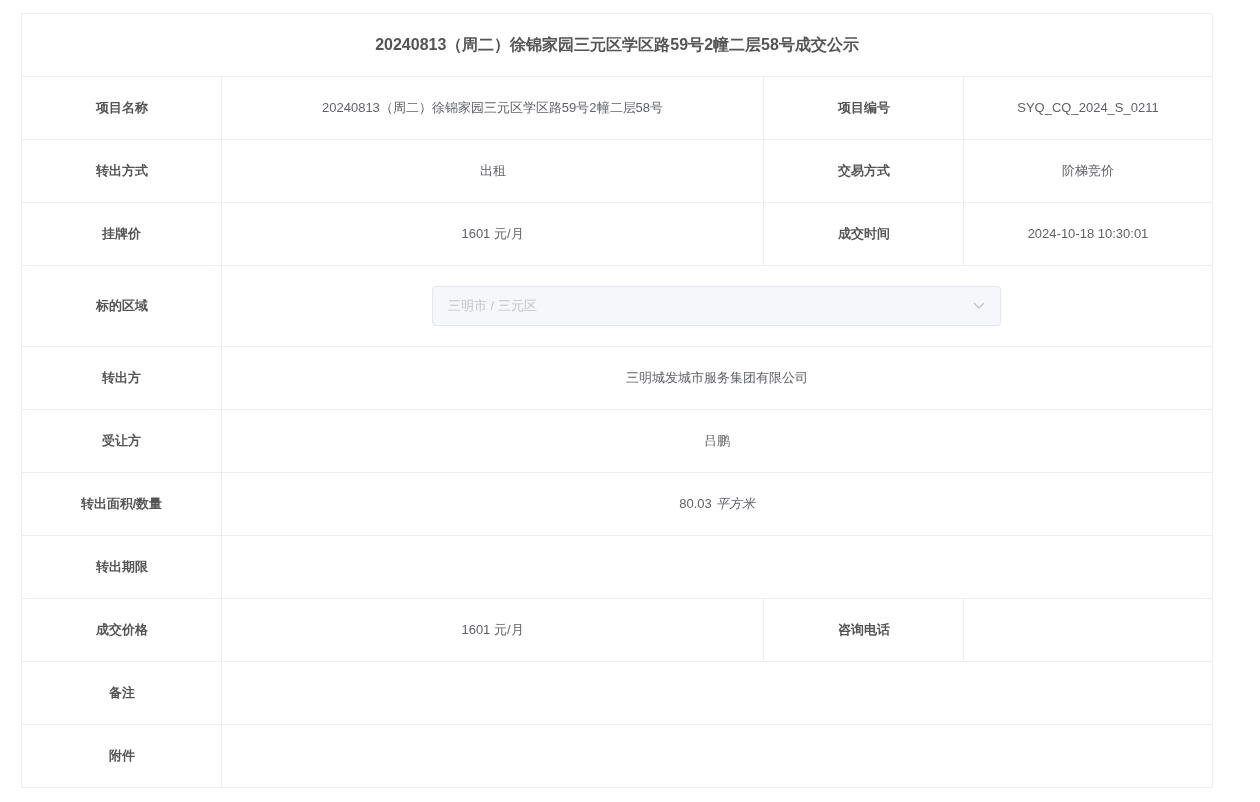 Image resolution: width=1260 pixels, height=802 pixels. Describe the element at coordinates (717, 441) in the screenshot. I see `field-value: 吕鹏` at that location.